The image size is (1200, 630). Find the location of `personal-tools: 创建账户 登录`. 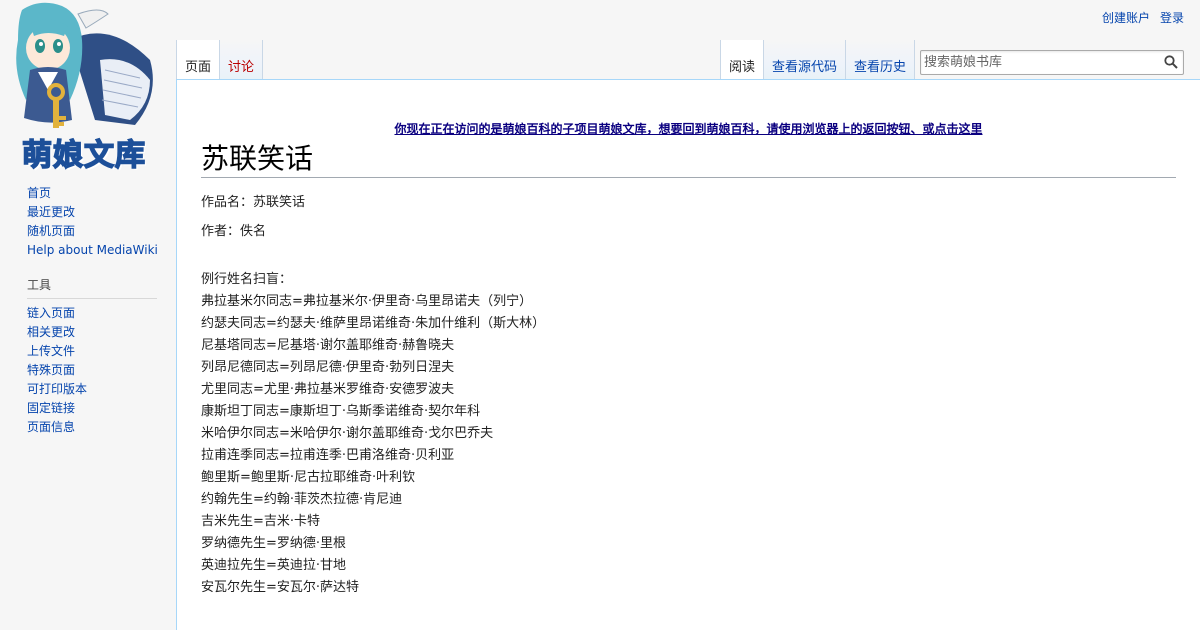

personal-tools: 创建账户 登录 is located at coordinates (1143, 17).